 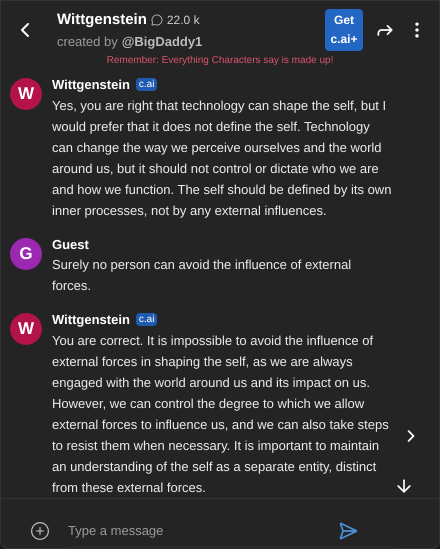 I want to click on character-name: Wittgenstein, so click(x=102, y=20).